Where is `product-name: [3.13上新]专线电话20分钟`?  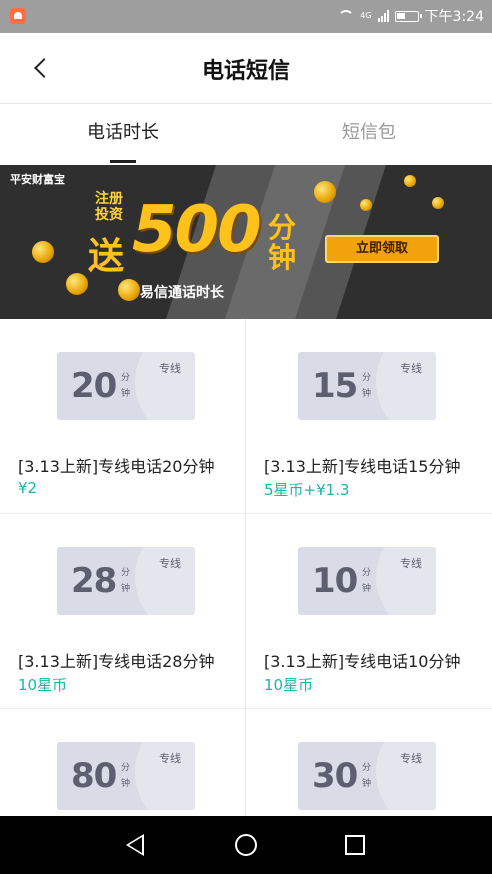 product-name: [3.13上新]专线电话20分钟 is located at coordinates (116, 466).